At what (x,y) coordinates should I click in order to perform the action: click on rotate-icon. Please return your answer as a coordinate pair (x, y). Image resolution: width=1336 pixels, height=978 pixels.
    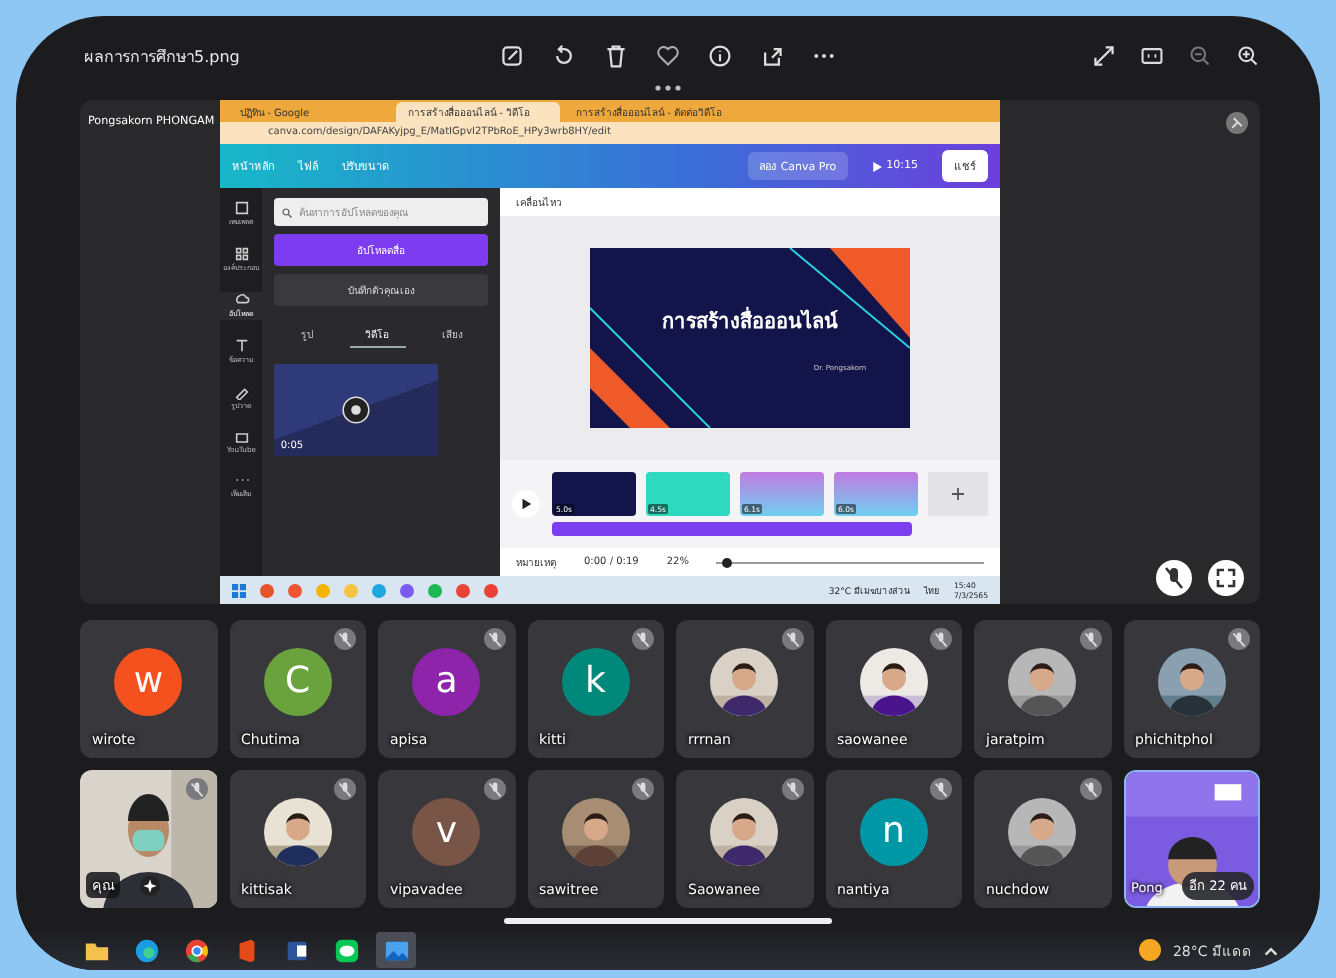
    Looking at the image, I should click on (564, 56).